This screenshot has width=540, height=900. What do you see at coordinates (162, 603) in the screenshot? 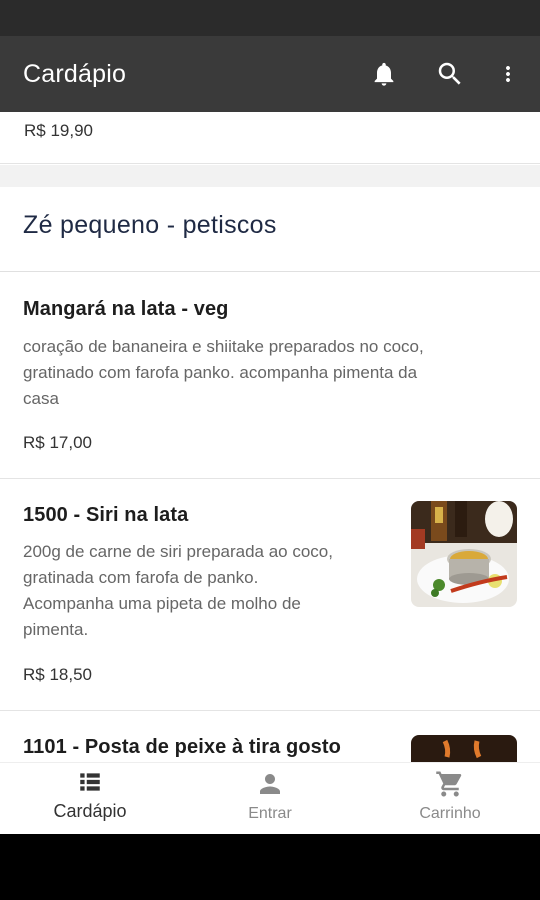
I see `product-description-line: Acompanha uma pipeta de molho de` at bounding box center [162, 603].